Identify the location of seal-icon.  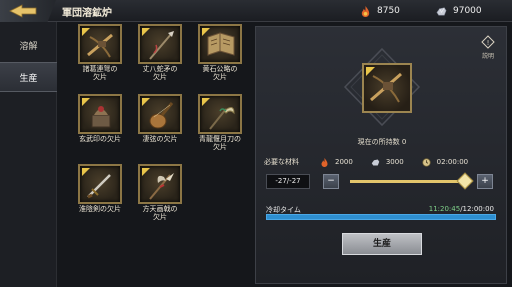
(101, 117).